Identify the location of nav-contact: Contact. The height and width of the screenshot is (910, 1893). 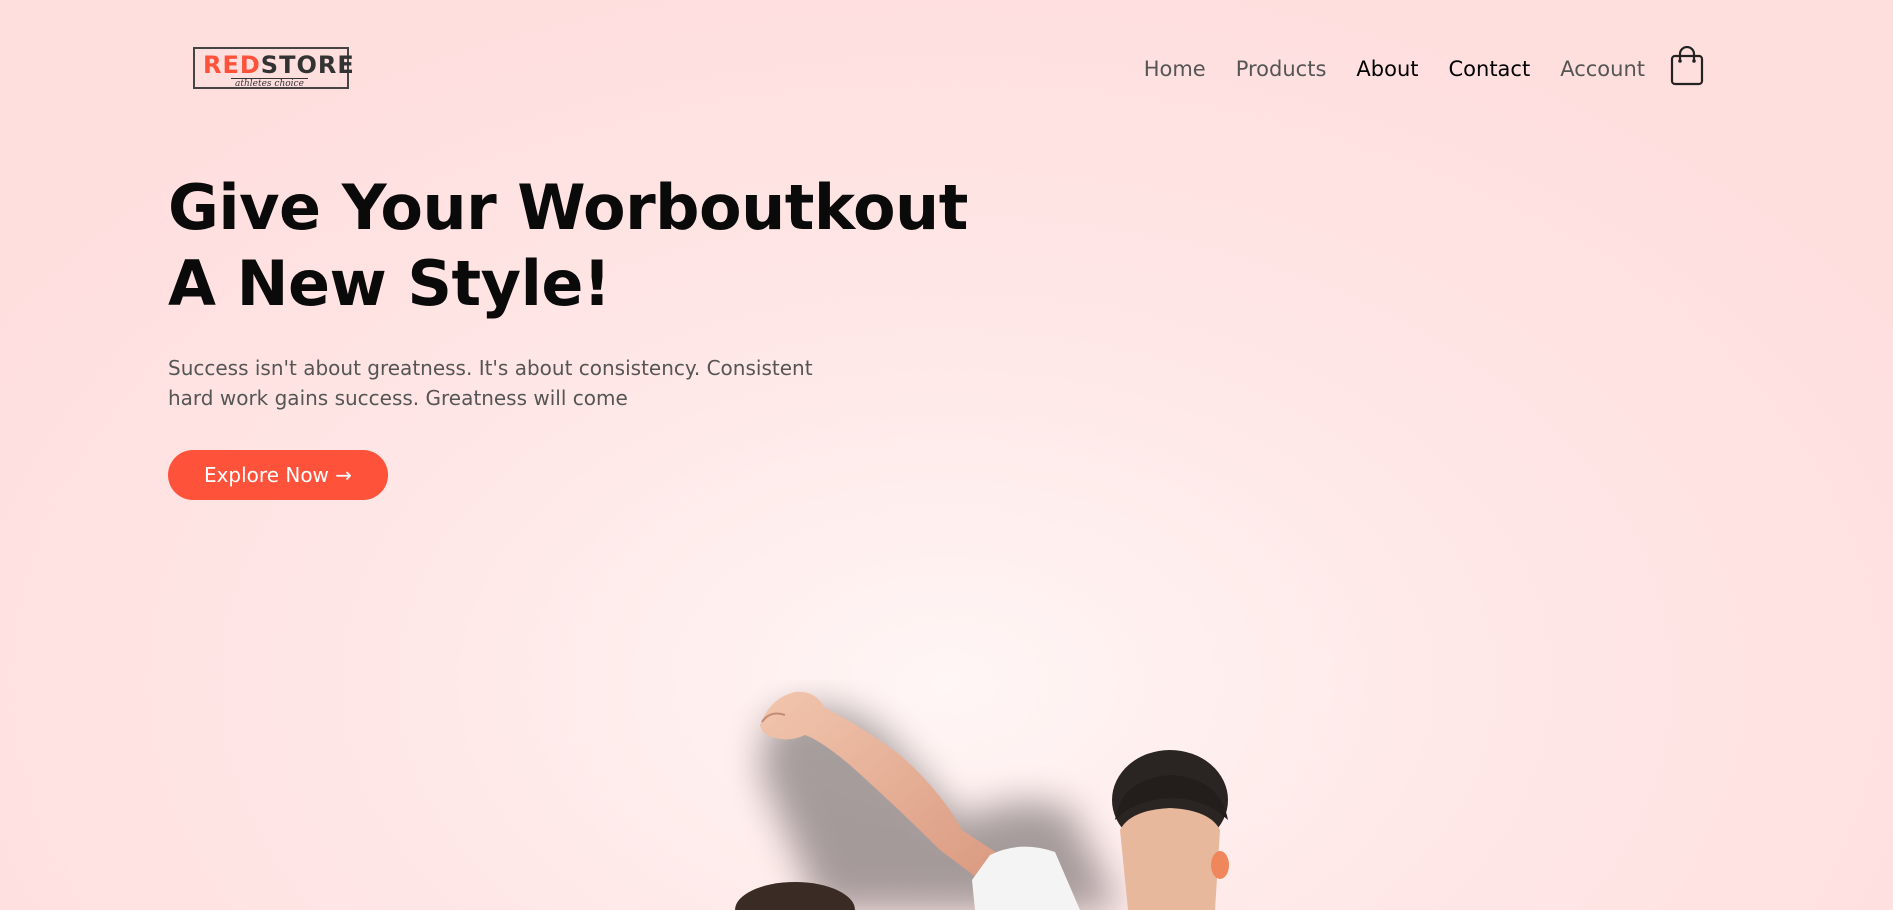
(1490, 69).